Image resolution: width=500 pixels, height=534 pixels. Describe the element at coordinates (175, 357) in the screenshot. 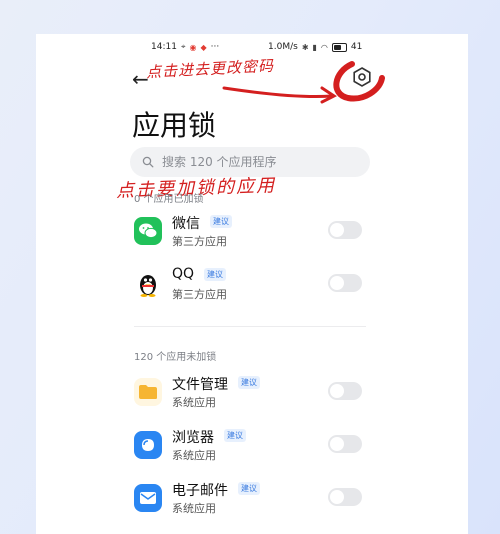

I see `unlocked-section-label: 120 个应用未加锁` at that location.